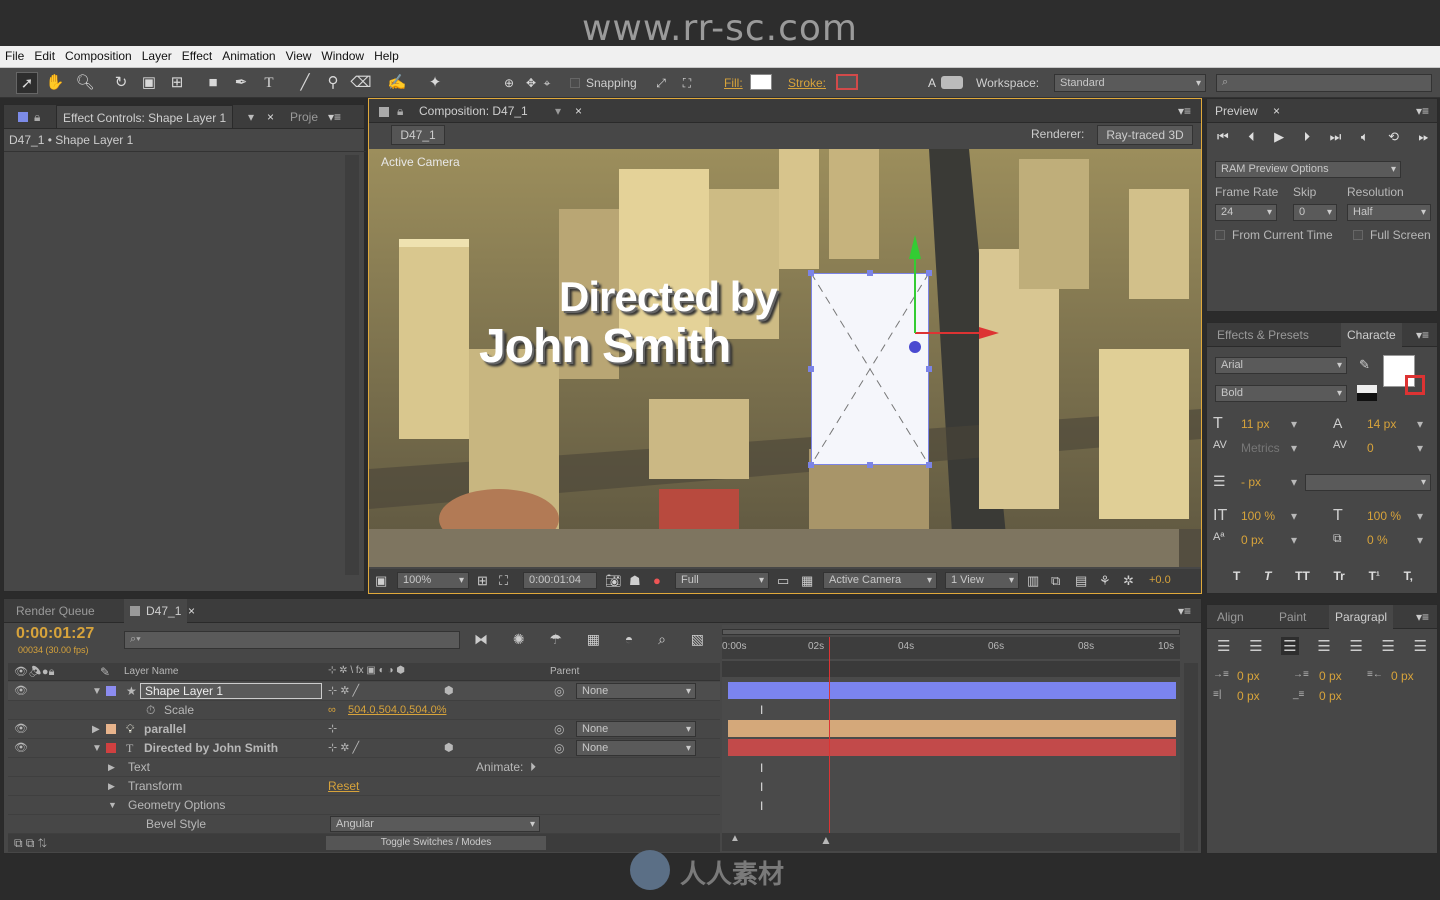 The image size is (1440, 900). What do you see at coordinates (333, 83) in the screenshot?
I see `clone-stamp-tool-icon: ⚲` at bounding box center [333, 83].